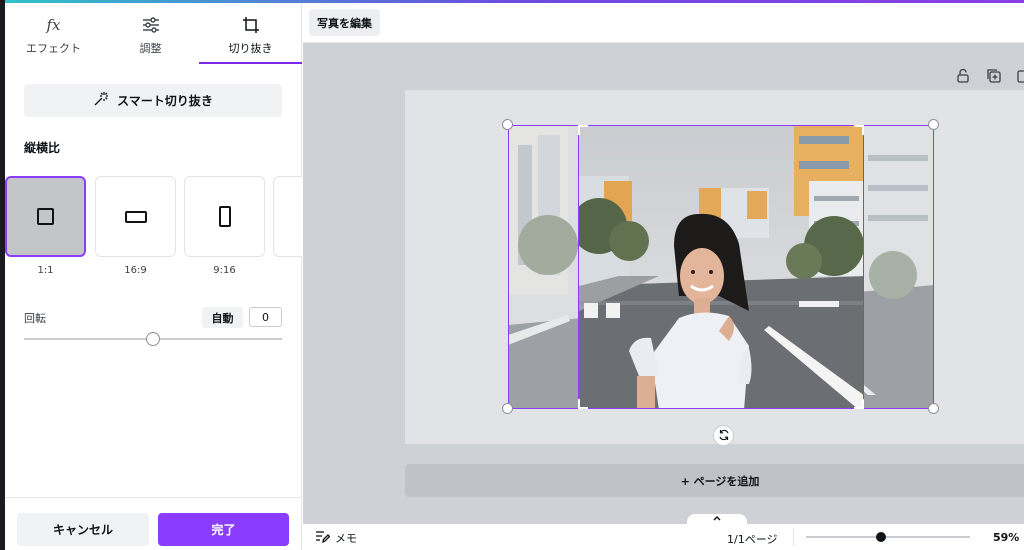 Image resolution: width=1024 pixels, height=550 pixels. Describe the element at coordinates (250, 48) in the screenshot. I see `tab-label: 切り抜き` at that location.